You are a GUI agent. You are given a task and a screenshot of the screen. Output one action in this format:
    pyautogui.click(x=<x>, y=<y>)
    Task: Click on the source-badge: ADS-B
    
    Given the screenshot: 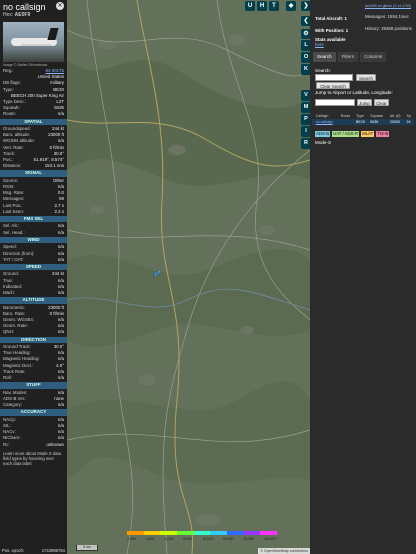 What is the action you would take?
    pyautogui.click(x=323, y=134)
    